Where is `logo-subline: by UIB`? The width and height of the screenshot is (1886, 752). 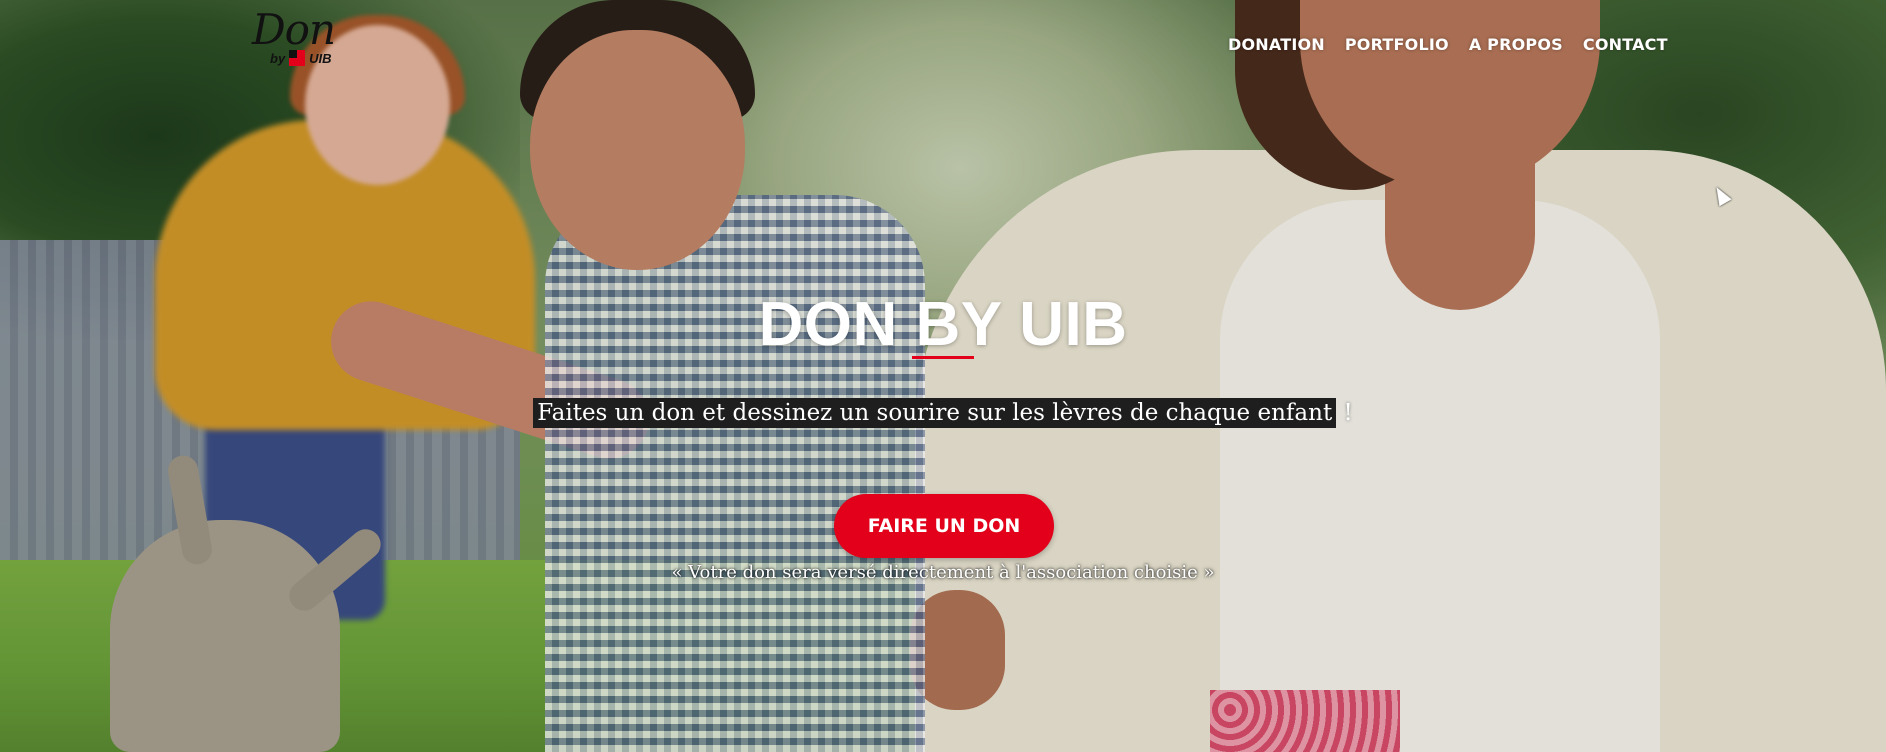 logo-subline: by UIB is located at coordinates (311, 58).